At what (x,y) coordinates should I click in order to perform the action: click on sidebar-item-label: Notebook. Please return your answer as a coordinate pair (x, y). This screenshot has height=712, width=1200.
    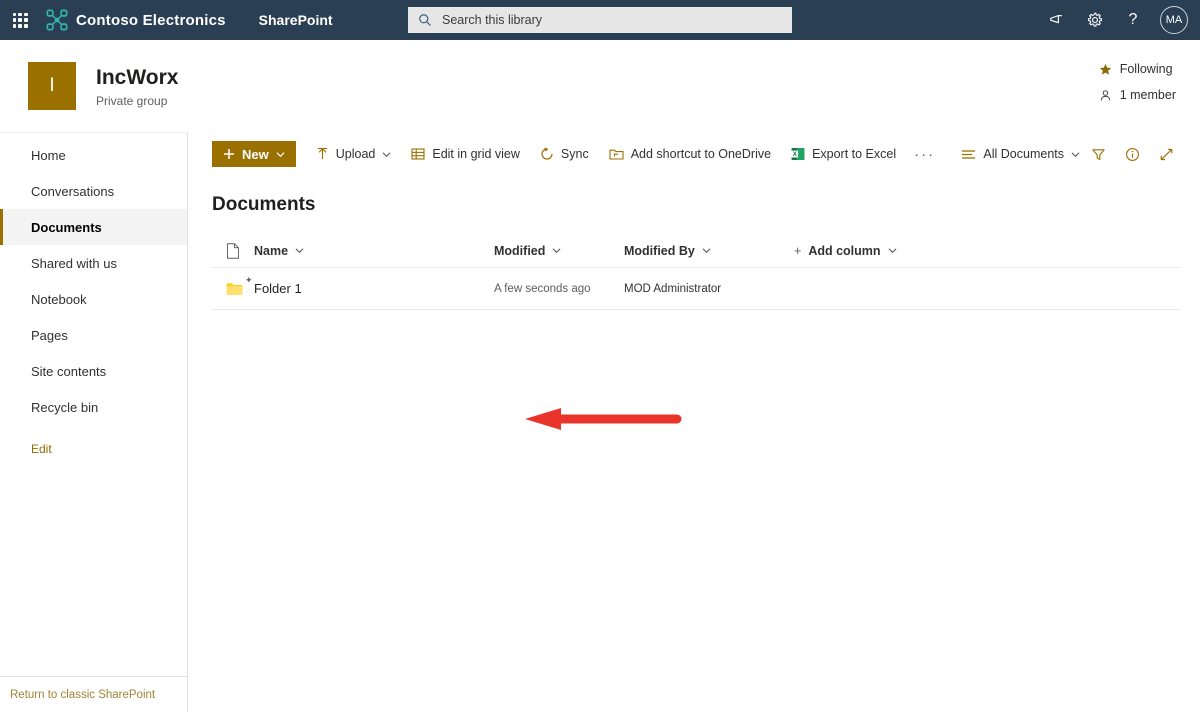
    Looking at the image, I should click on (59, 299).